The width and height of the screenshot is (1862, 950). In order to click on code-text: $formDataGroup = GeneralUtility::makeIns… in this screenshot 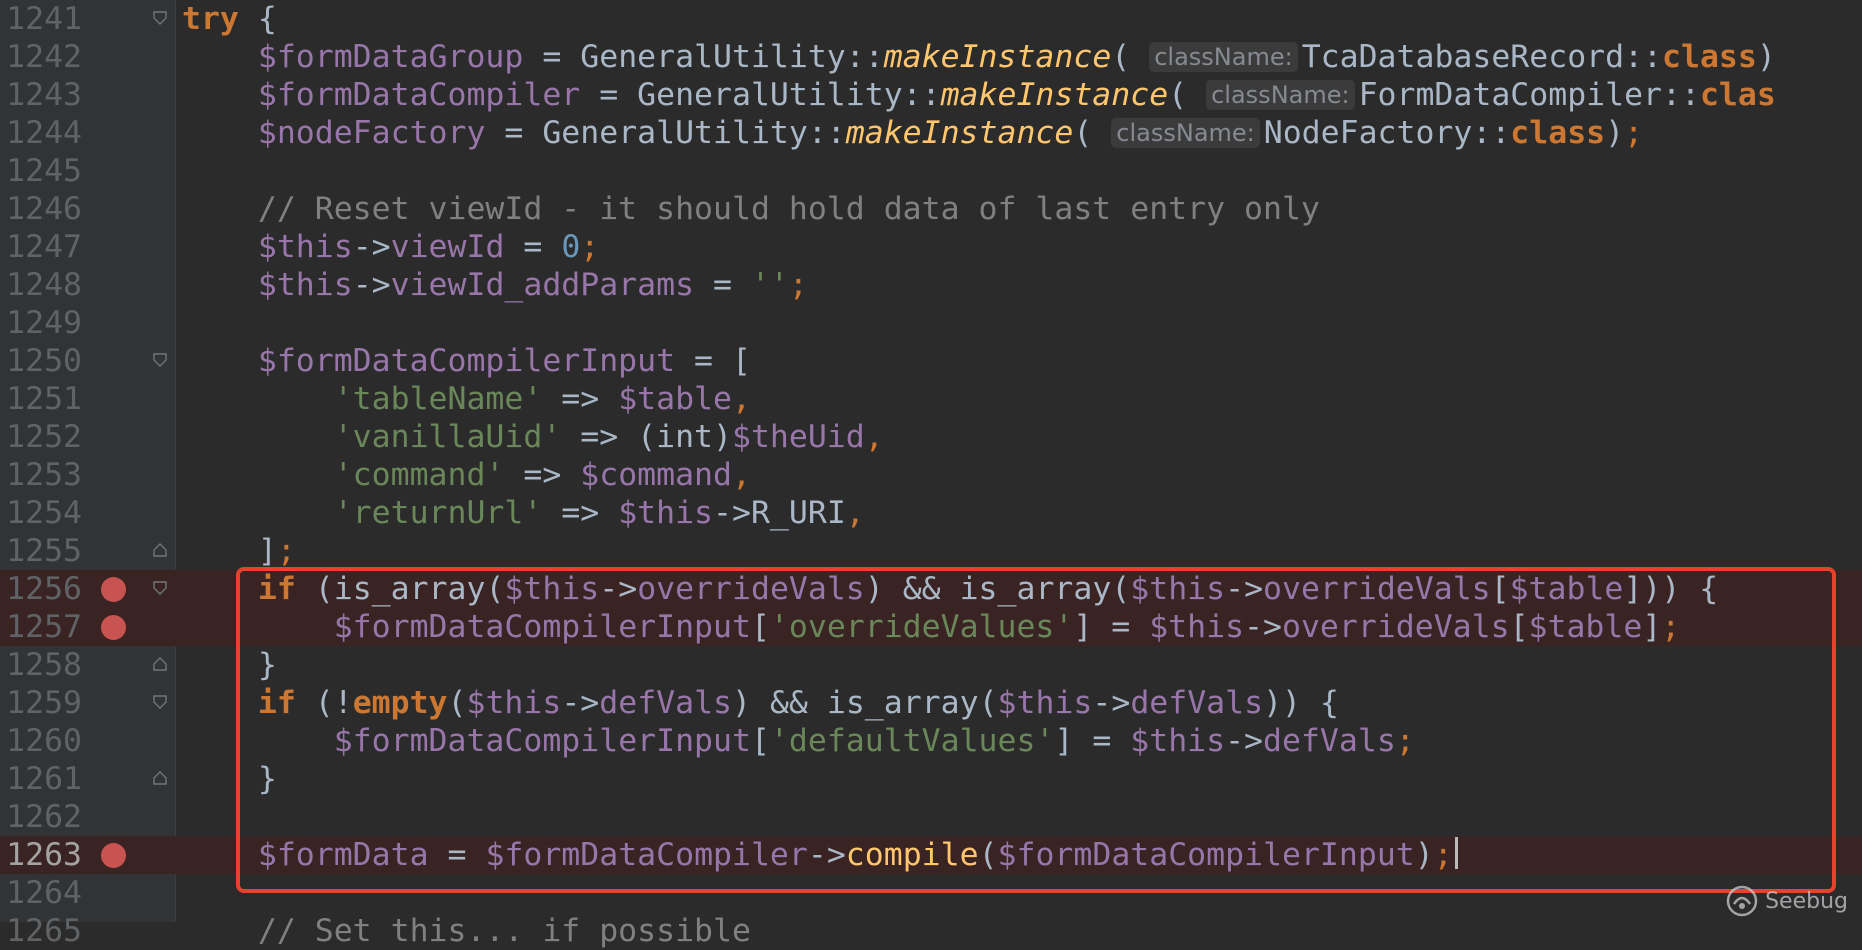, I will do `click(979, 57)`.